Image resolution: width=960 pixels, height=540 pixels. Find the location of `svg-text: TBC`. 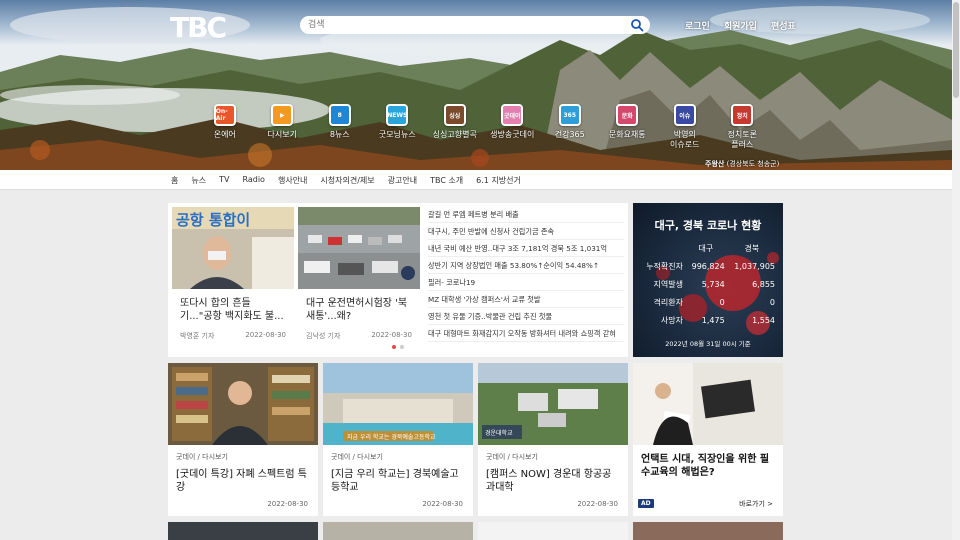

svg-text: TBC is located at coordinates (197, 27).